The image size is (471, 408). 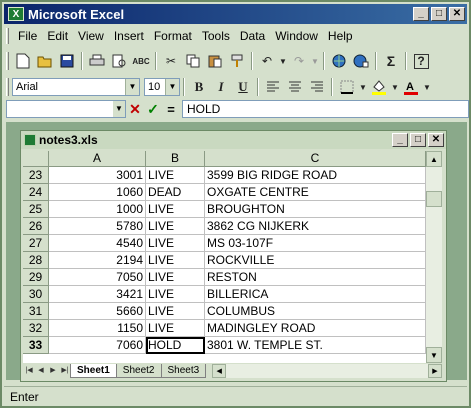 I want to click on align-center-icon, so click(x=295, y=87).